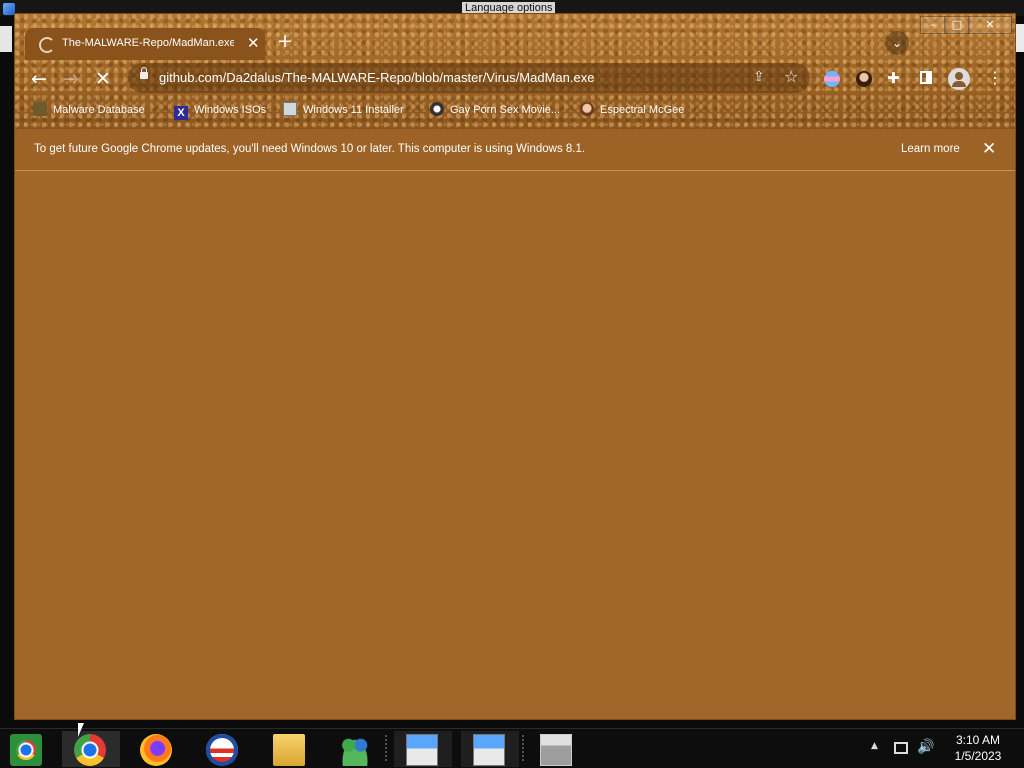 This screenshot has width=1024, height=768. I want to click on bookmark-espectral-mcgee: Espectral McGee, so click(632, 110).